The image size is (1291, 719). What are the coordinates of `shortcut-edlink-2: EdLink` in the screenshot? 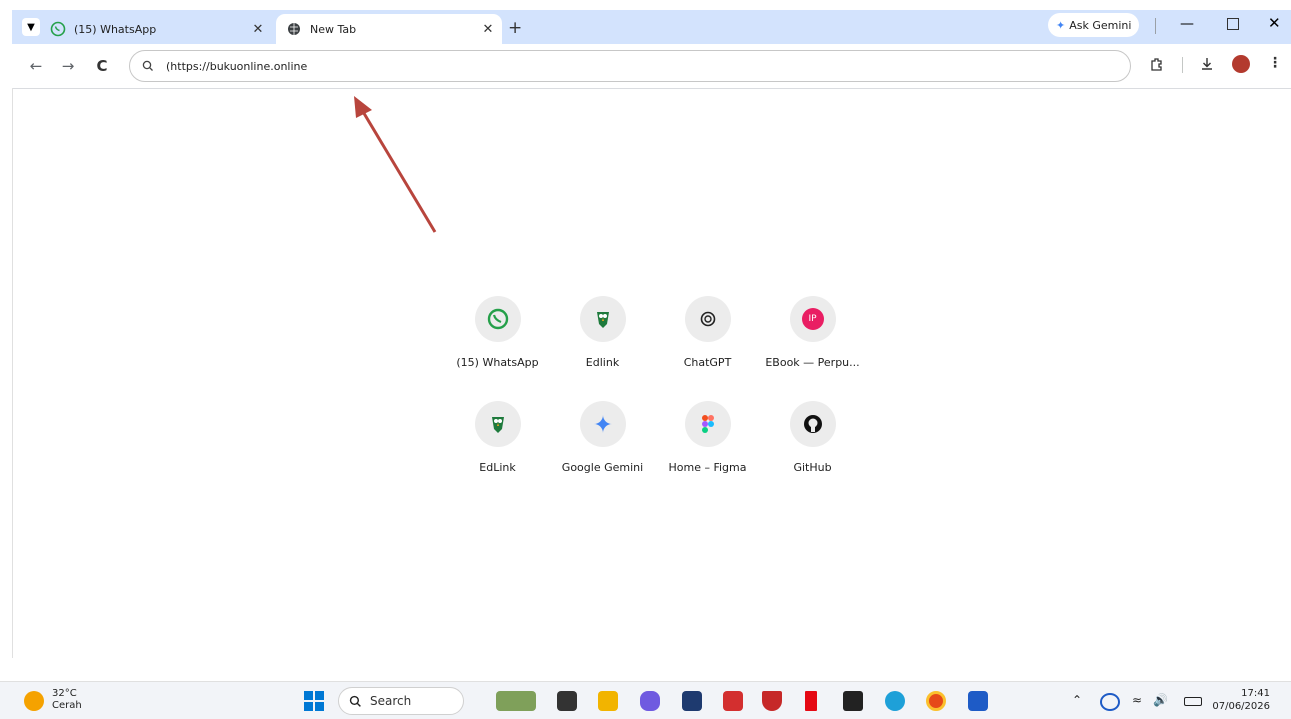 It's located at (497, 451).